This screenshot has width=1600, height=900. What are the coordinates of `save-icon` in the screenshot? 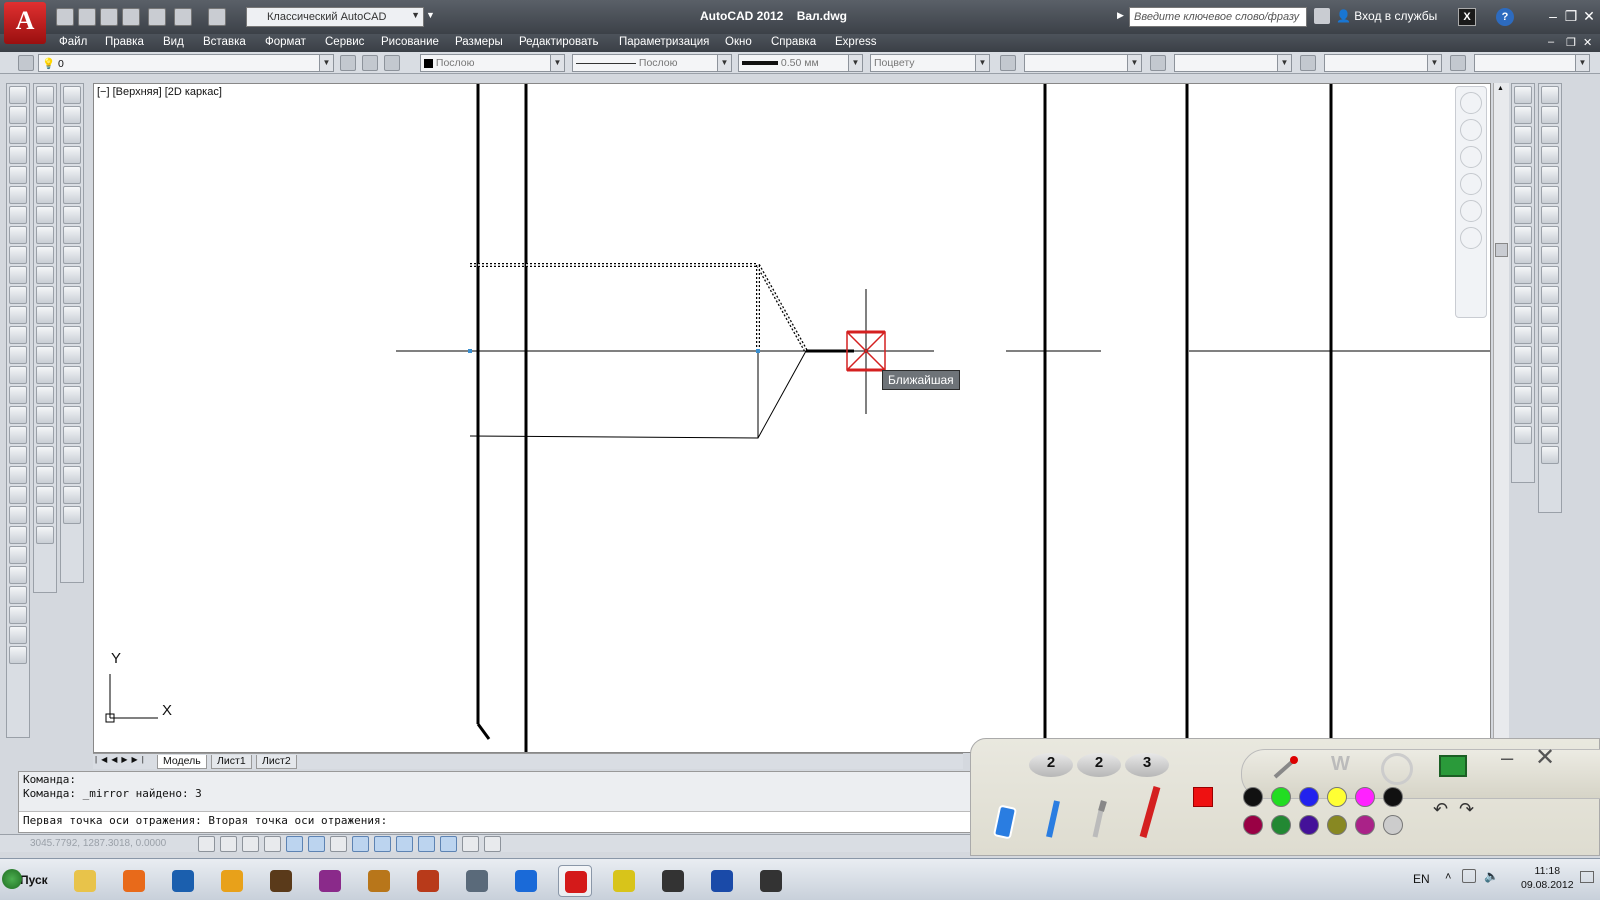 It's located at (109, 17).